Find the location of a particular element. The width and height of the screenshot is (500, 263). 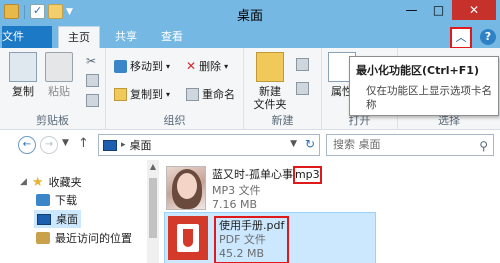

paste-shortcut-button is located at coordinates (92, 100).